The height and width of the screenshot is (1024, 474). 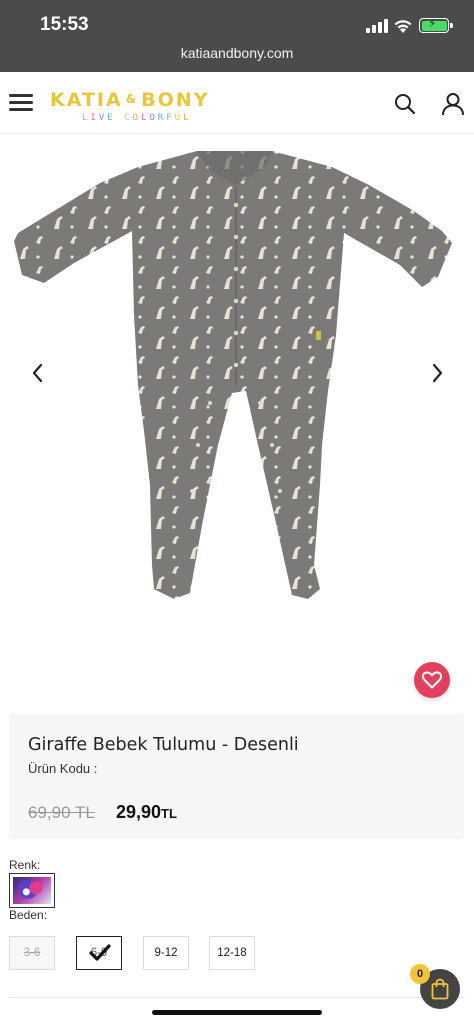 What do you see at coordinates (28, 915) in the screenshot?
I see `size-label: Beden:` at bounding box center [28, 915].